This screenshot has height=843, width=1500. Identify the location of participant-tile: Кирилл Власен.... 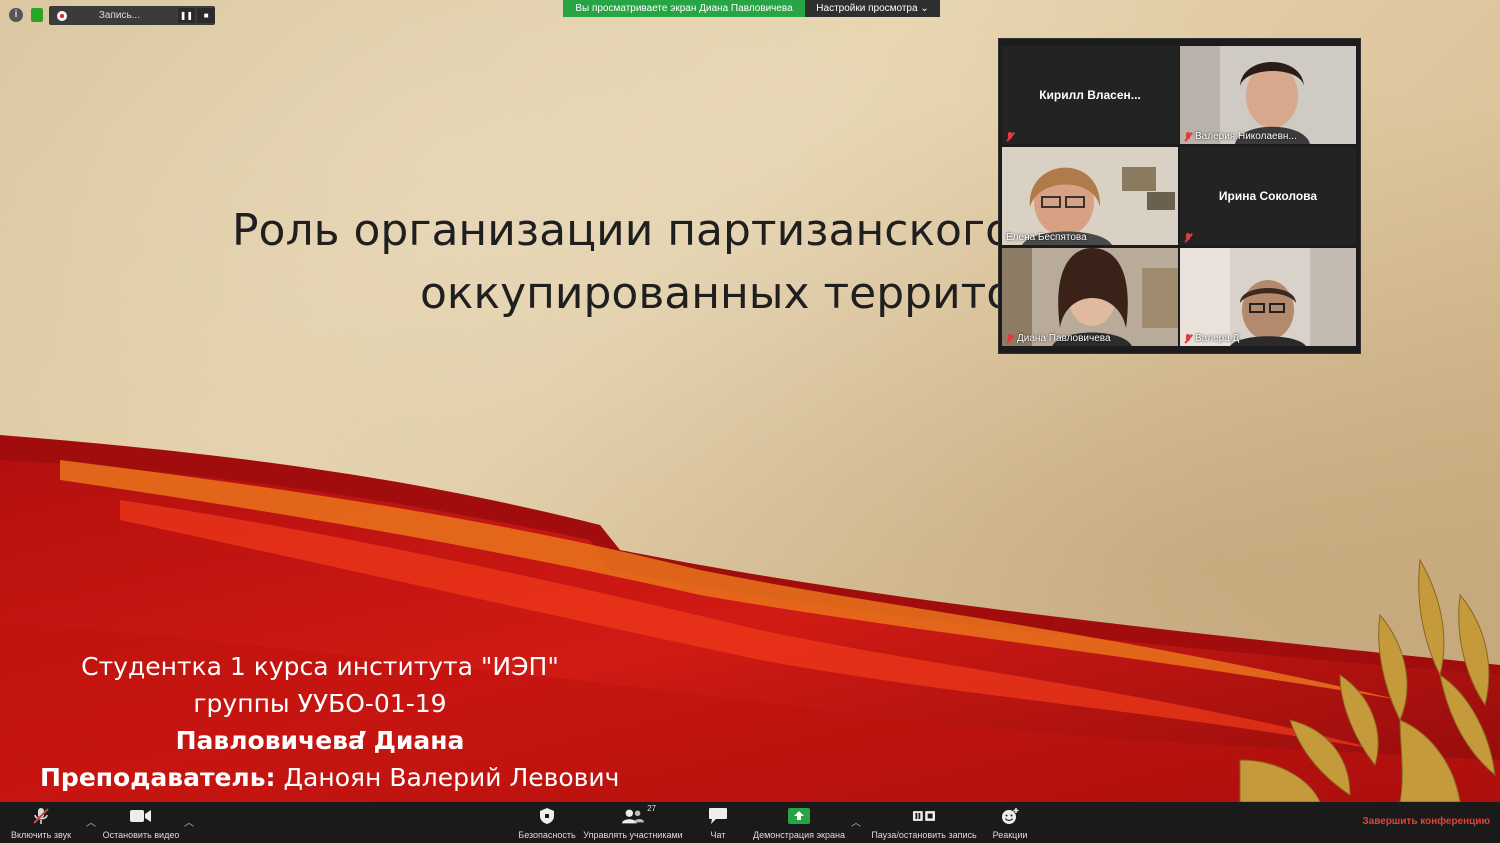
(1090, 95).